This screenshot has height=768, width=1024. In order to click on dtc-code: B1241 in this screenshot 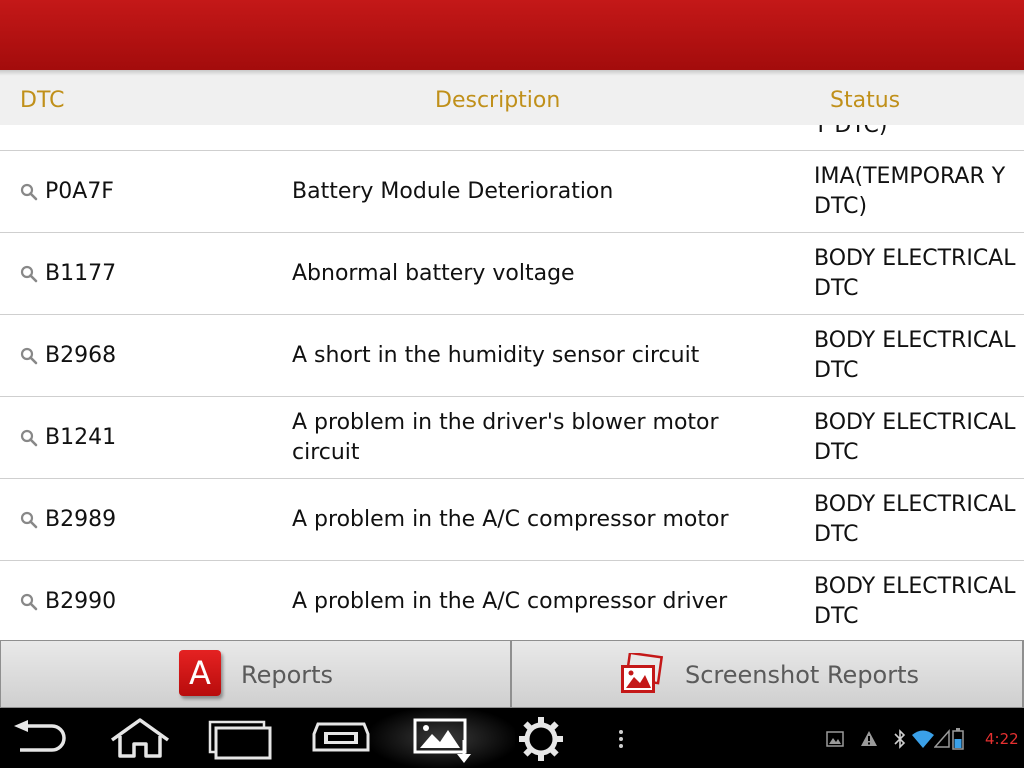, I will do `click(81, 437)`.